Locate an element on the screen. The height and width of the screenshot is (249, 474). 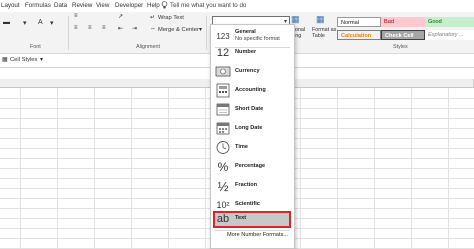
format-label: Number is located at coordinates (246, 52).